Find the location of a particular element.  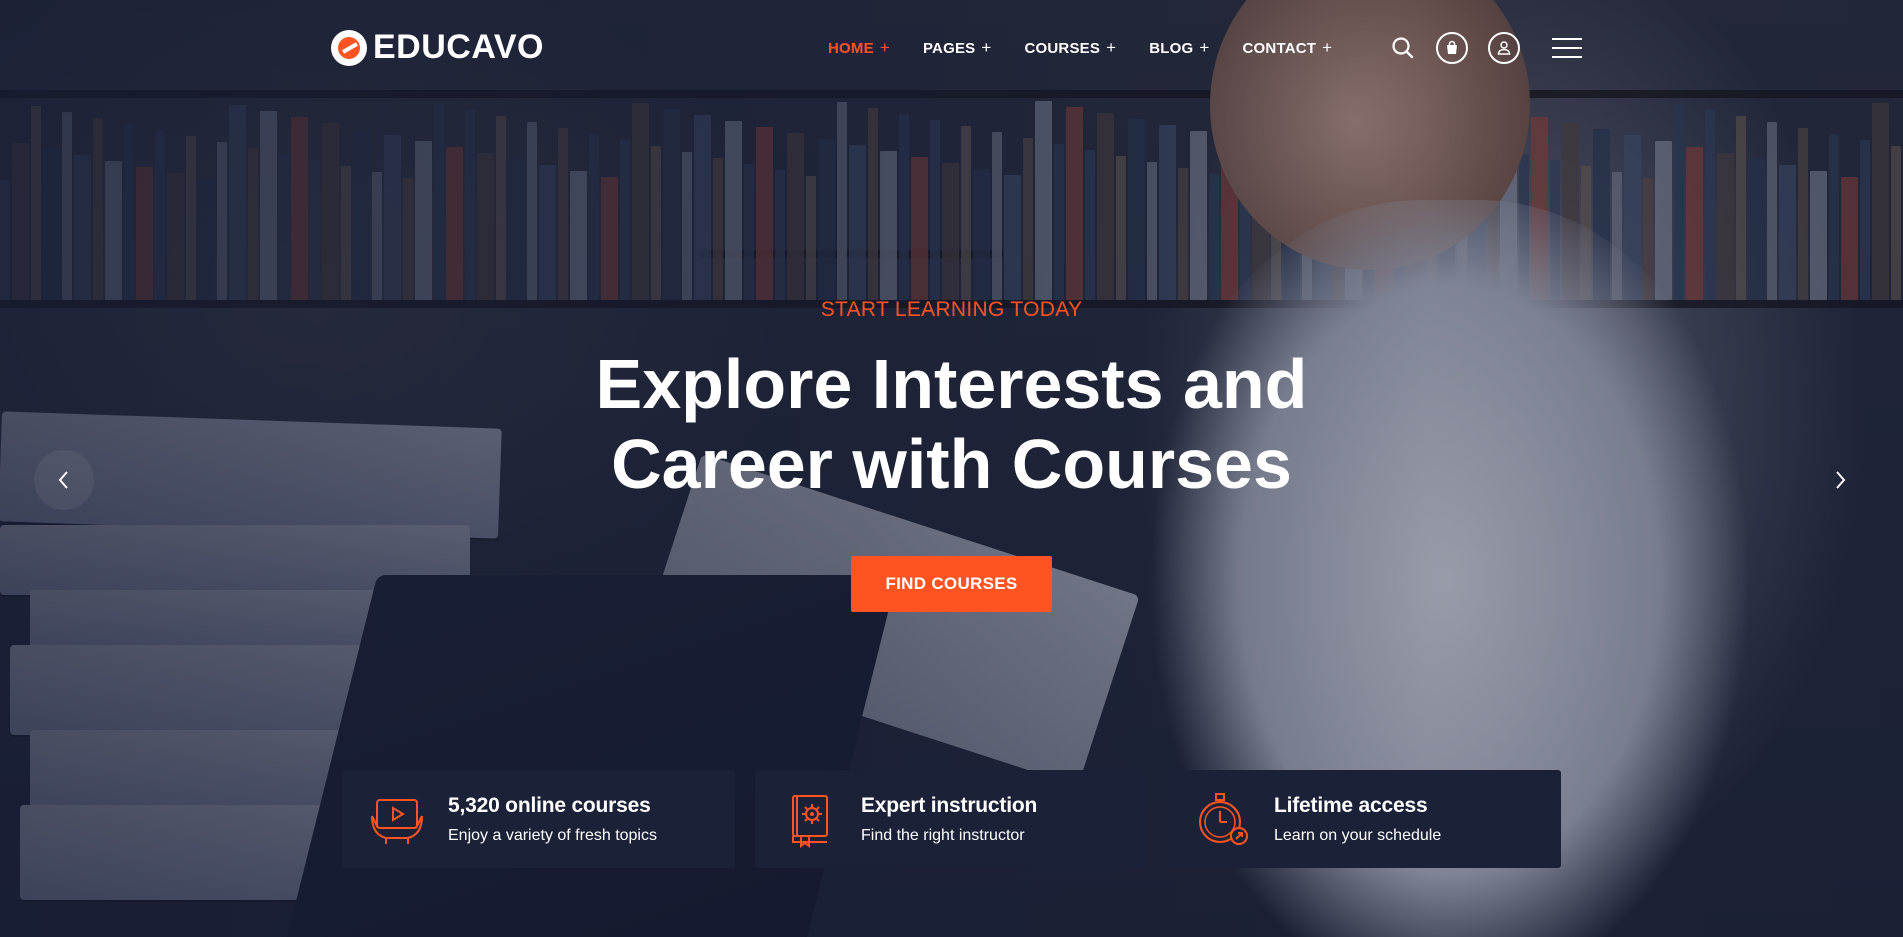

nav-item-label: PAGES is located at coordinates (949, 48).